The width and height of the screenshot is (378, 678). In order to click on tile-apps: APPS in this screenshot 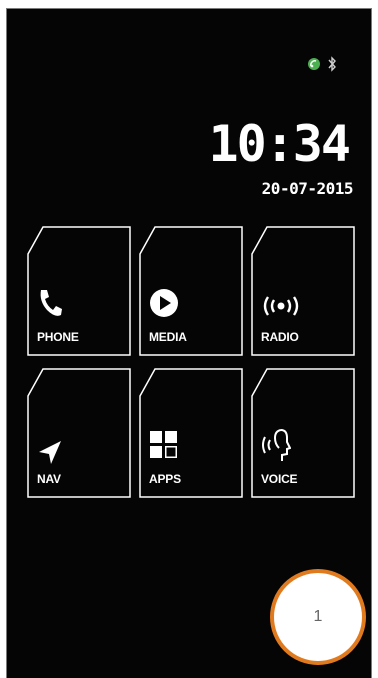, I will do `click(191, 433)`.